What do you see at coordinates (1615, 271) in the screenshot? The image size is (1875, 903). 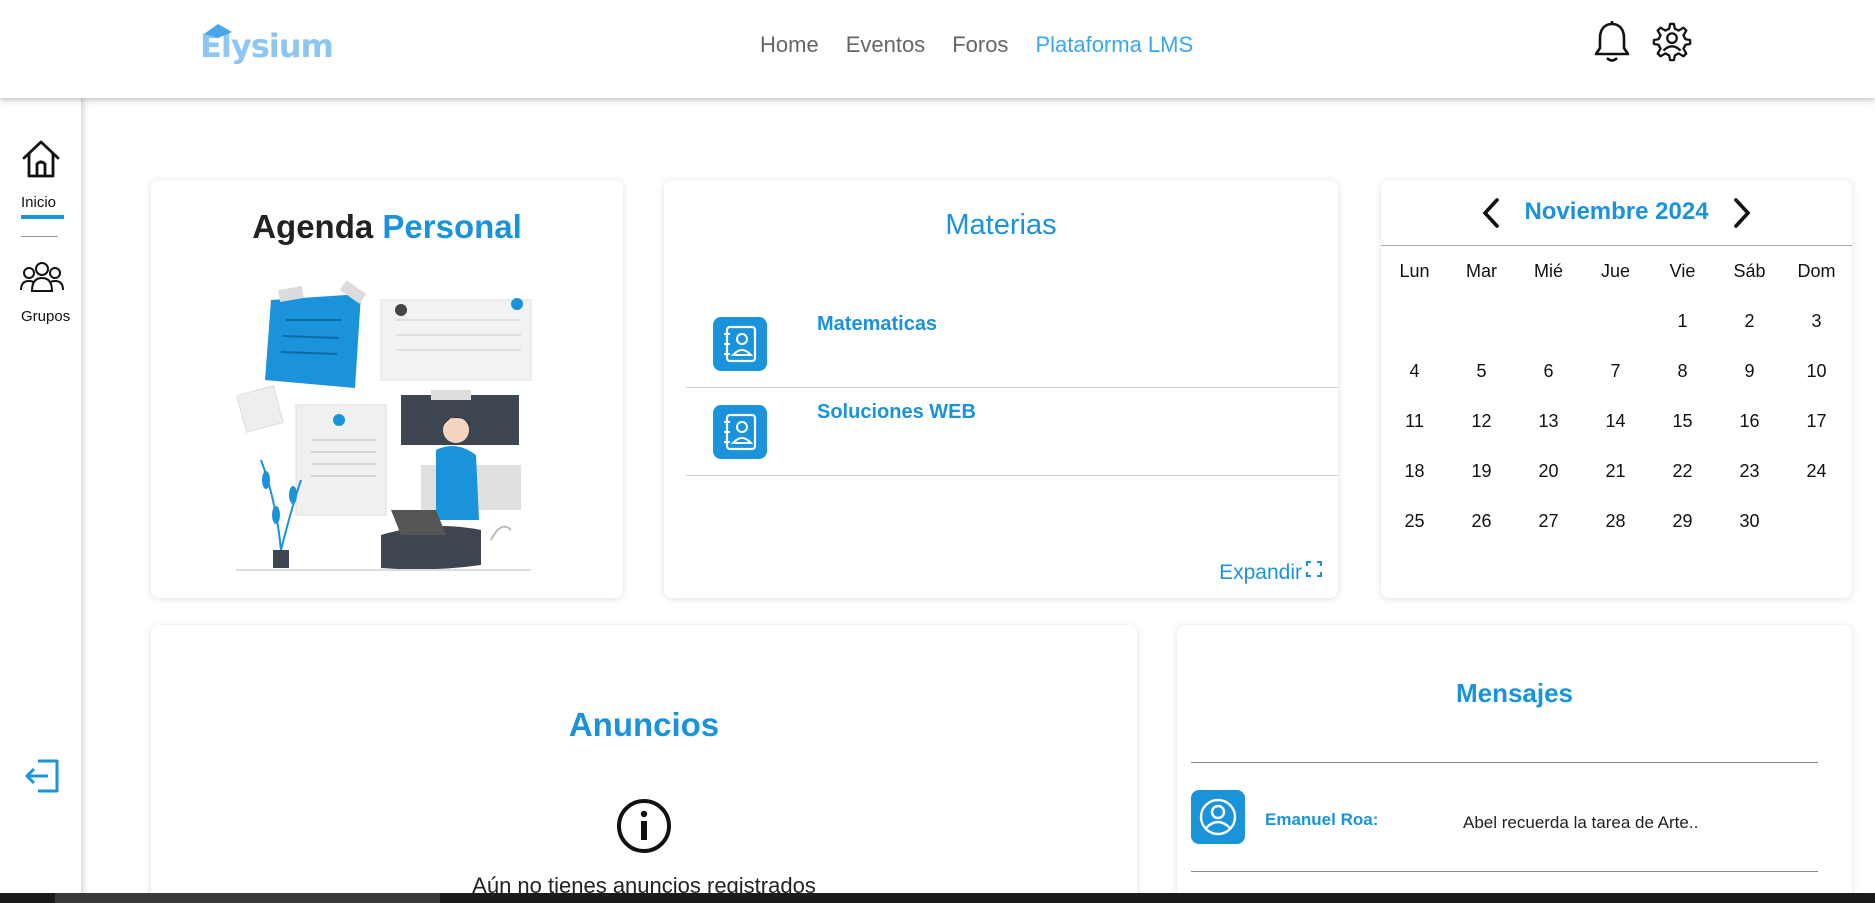 I see `calendar-weekday: Jue` at bounding box center [1615, 271].